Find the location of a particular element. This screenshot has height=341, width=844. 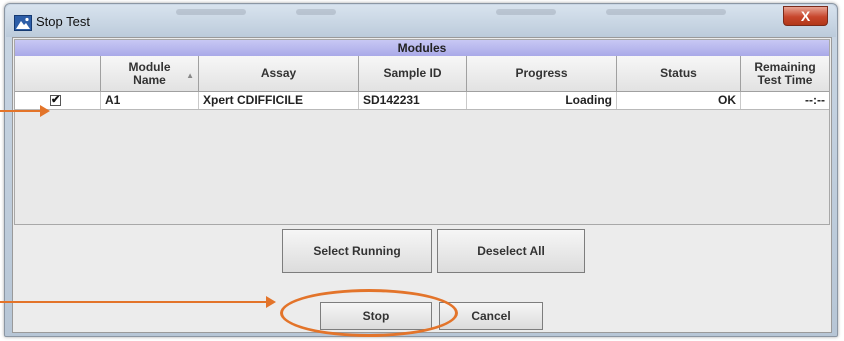

column-header-status: Status is located at coordinates (679, 74).